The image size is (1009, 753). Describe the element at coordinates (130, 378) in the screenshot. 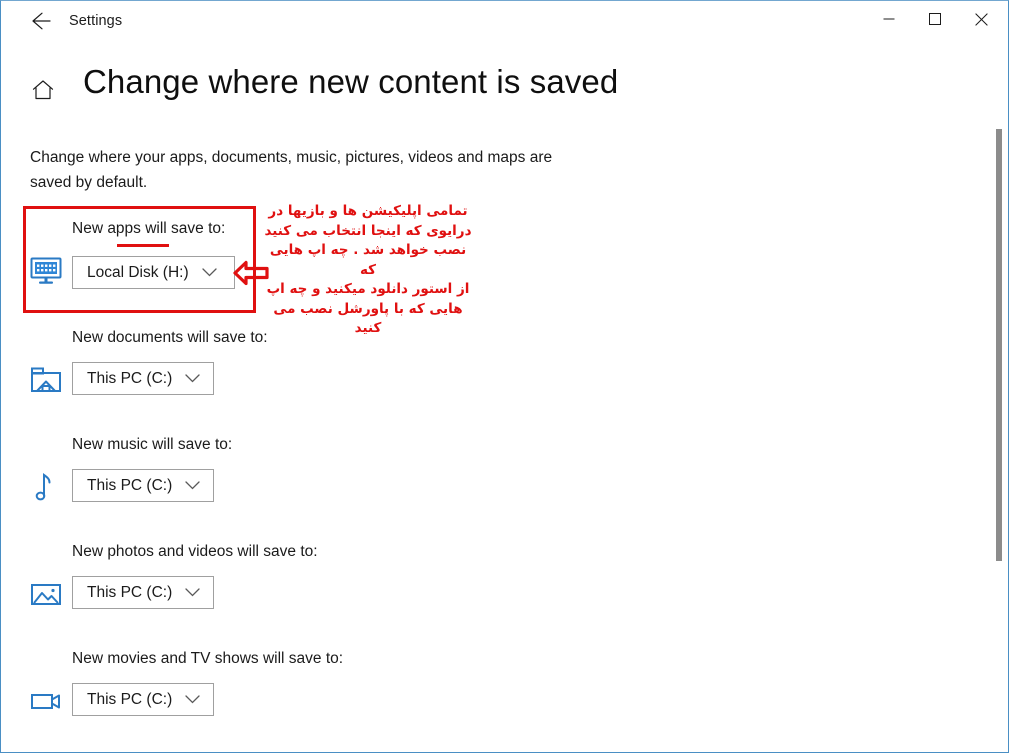

I see `dropdown-documents-value: This PC (C:)` at that location.